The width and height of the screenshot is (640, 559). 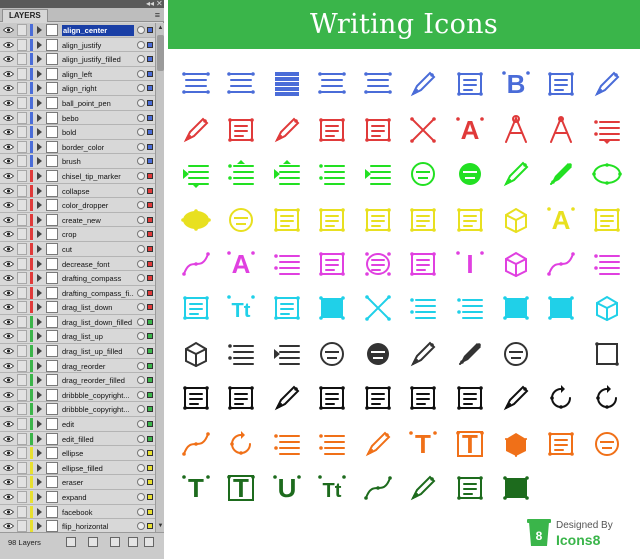 I want to click on layer-row: eraser, so click(x=82, y=482).